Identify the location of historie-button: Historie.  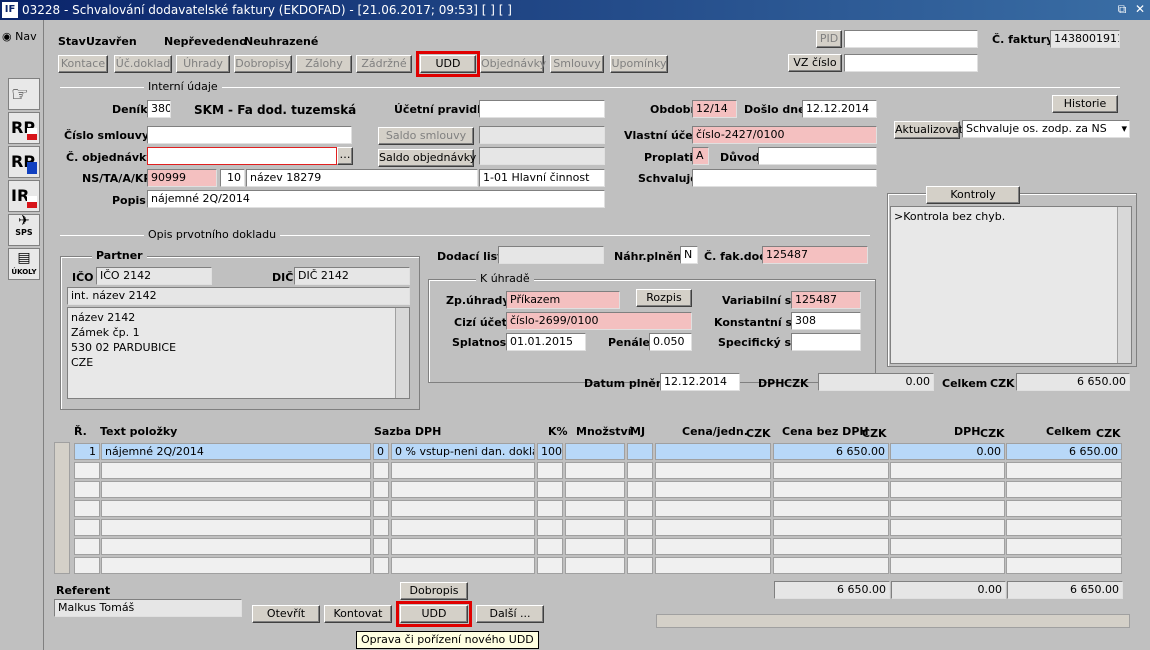
(1085, 104).